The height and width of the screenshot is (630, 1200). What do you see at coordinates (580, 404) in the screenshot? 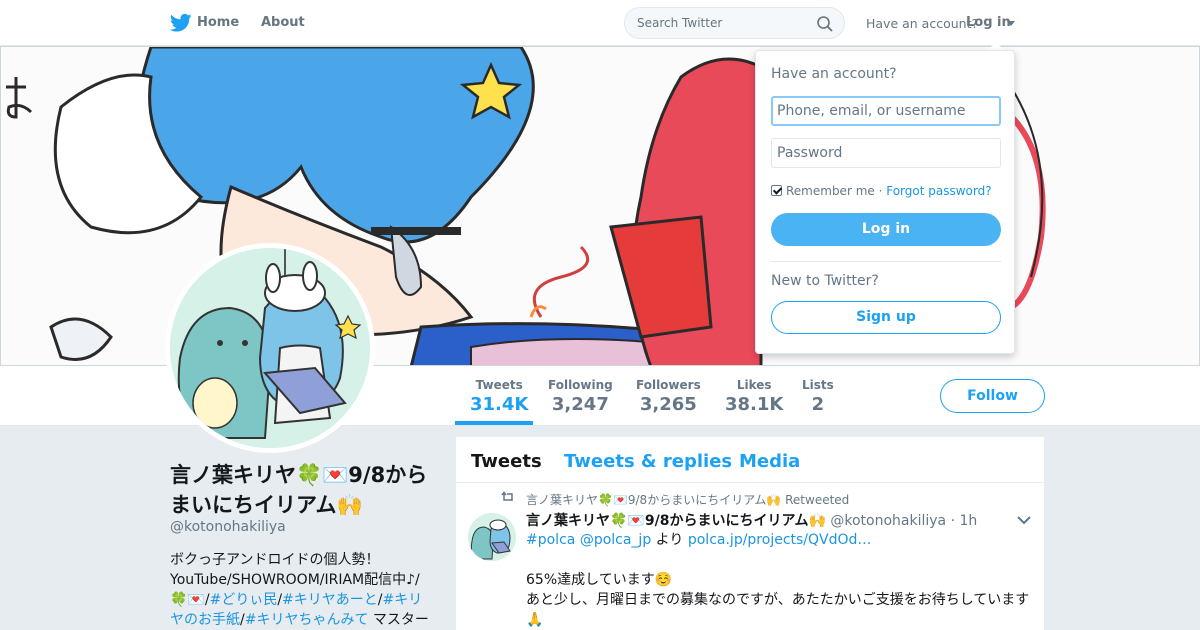
I see `stat-following-value: 3,247` at bounding box center [580, 404].